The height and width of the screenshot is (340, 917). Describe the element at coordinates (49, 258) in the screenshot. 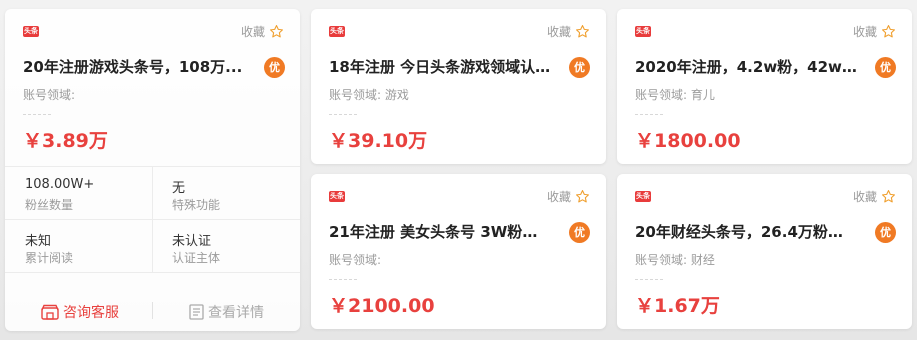

I see `stat-label: 累计阅读` at that location.